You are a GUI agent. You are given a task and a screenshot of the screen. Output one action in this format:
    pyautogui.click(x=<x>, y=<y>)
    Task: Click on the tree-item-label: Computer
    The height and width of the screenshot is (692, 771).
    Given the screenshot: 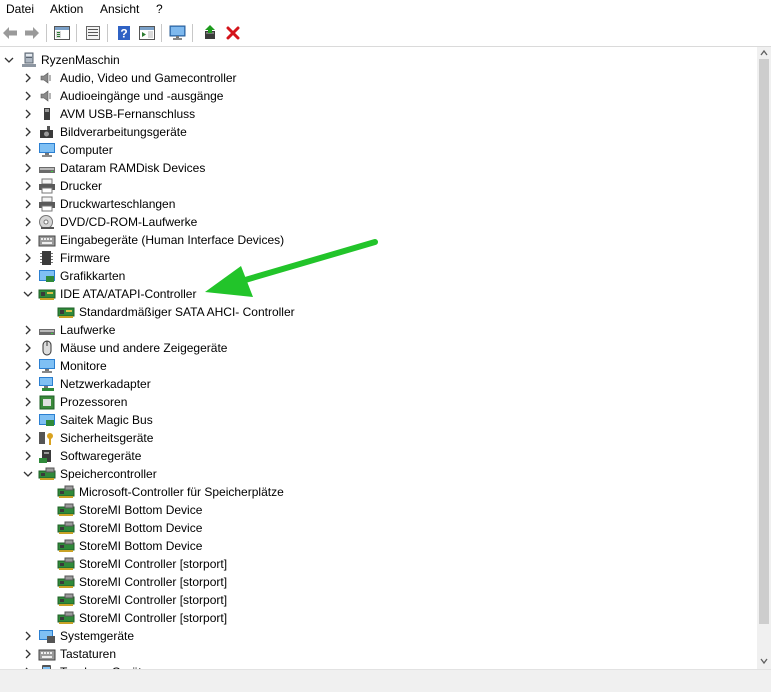 What is the action you would take?
    pyautogui.click(x=86, y=150)
    